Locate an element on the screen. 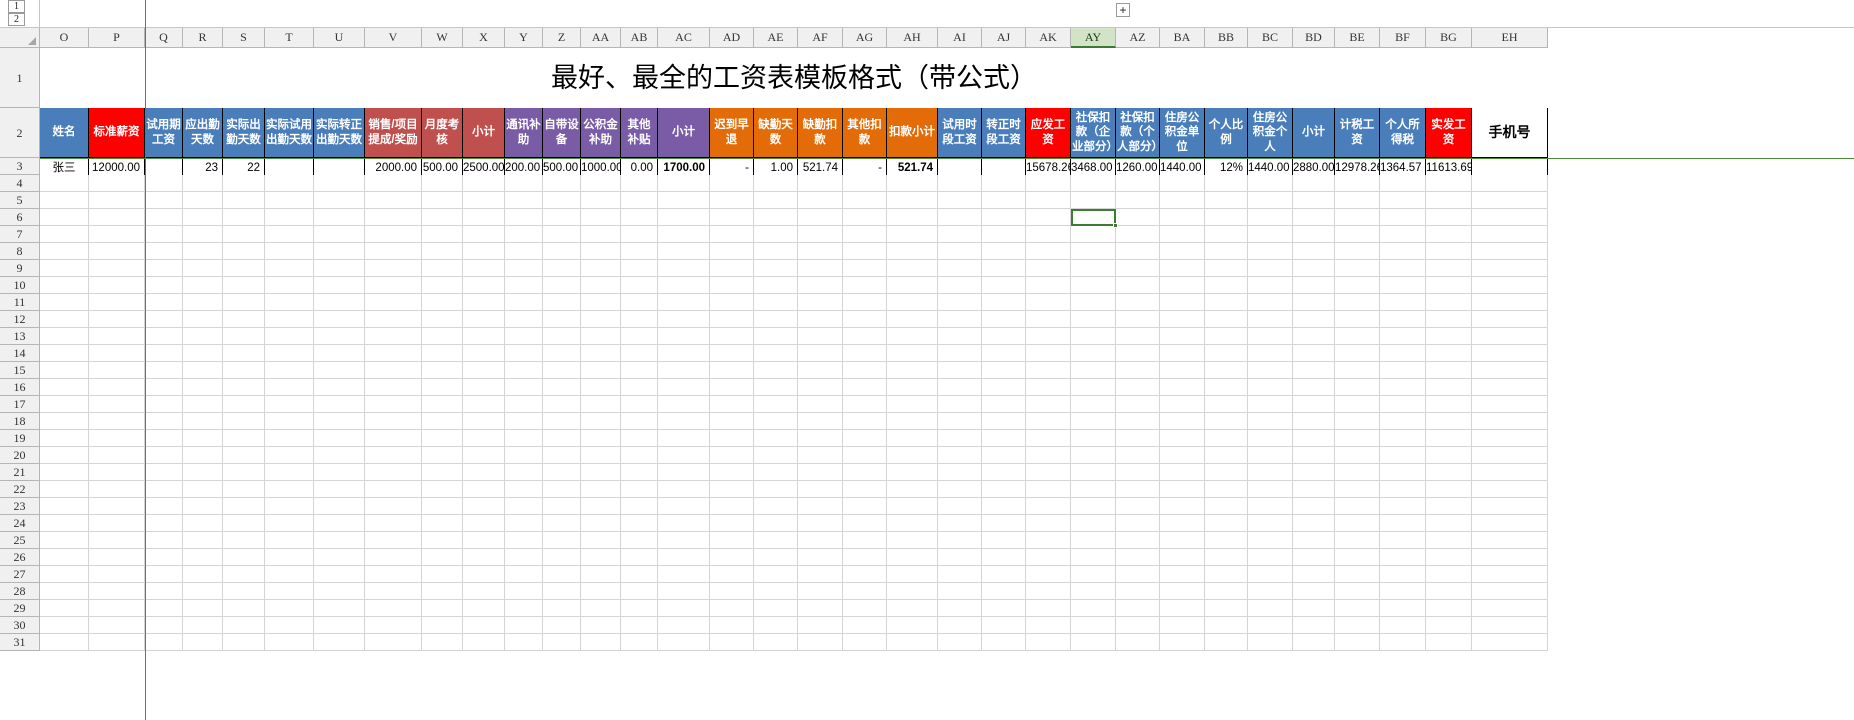 Image resolution: width=1854 pixels, height=720 pixels. row-header-20: 20 is located at coordinates (20, 455).